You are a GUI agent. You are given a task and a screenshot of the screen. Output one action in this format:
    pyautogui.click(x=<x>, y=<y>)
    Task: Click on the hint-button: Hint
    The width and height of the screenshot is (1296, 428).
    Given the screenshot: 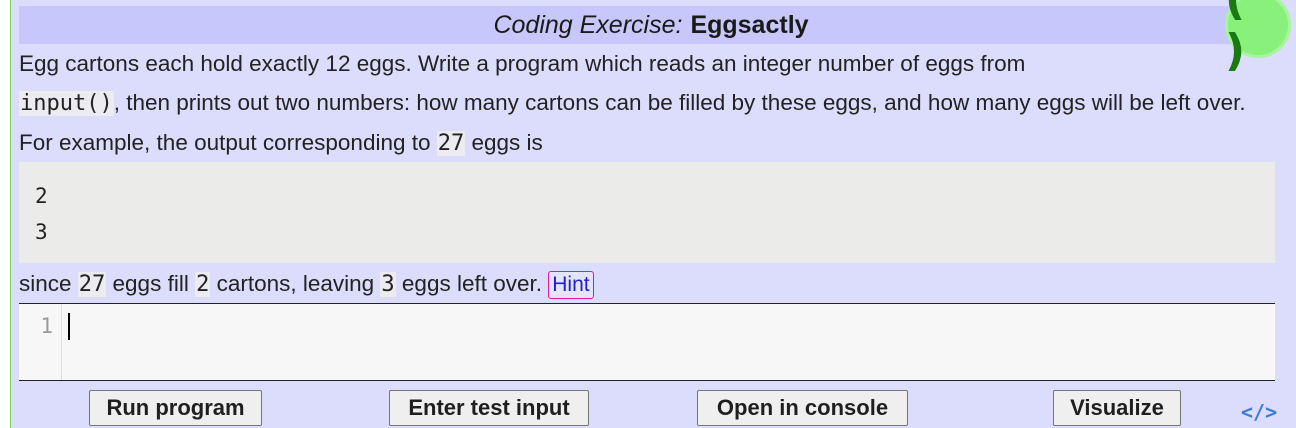 What is the action you would take?
    pyautogui.click(x=571, y=285)
    